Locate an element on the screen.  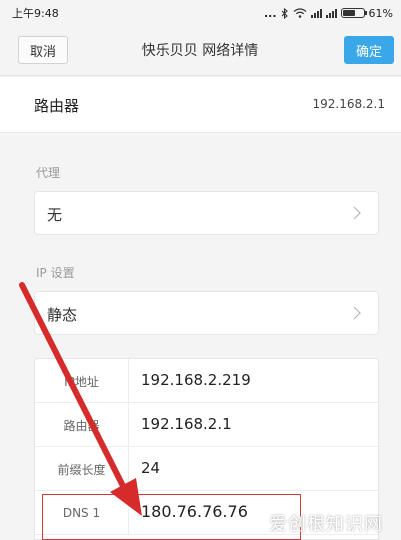
red-arrow is located at coordinates (80, 399).